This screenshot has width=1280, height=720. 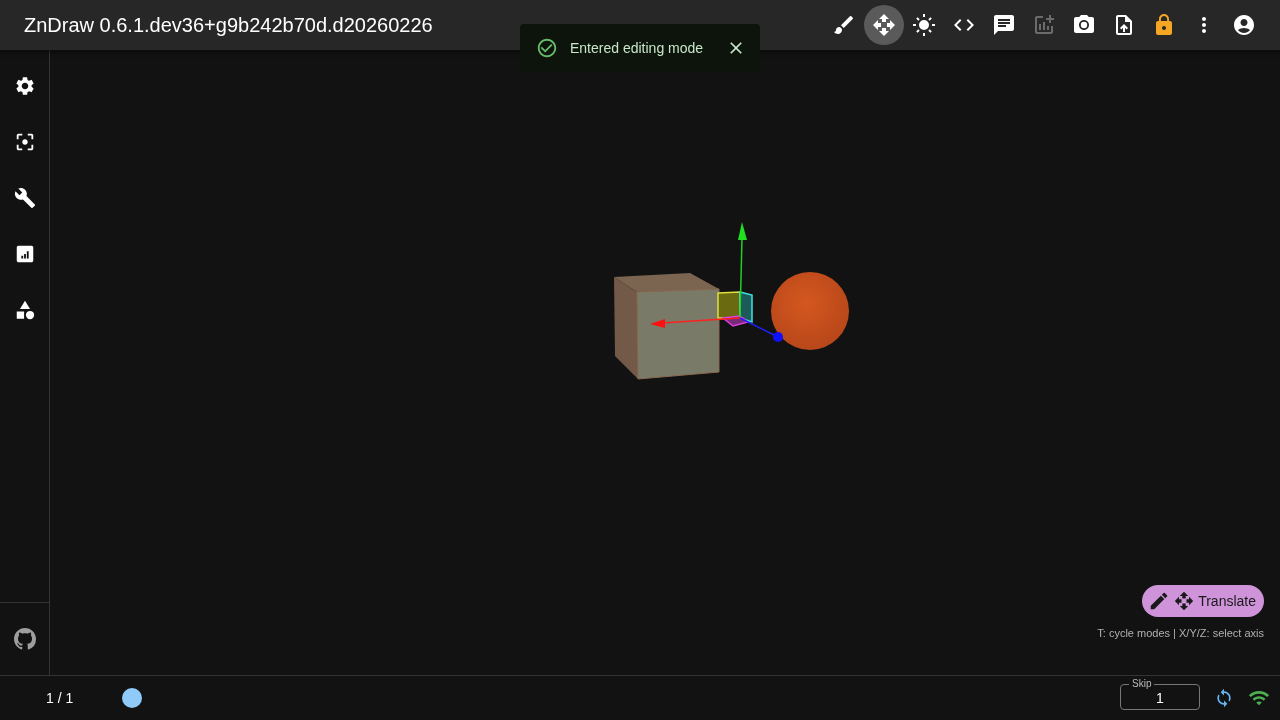 What do you see at coordinates (60, 698) in the screenshot?
I see `frame-counter: 1 / 1` at bounding box center [60, 698].